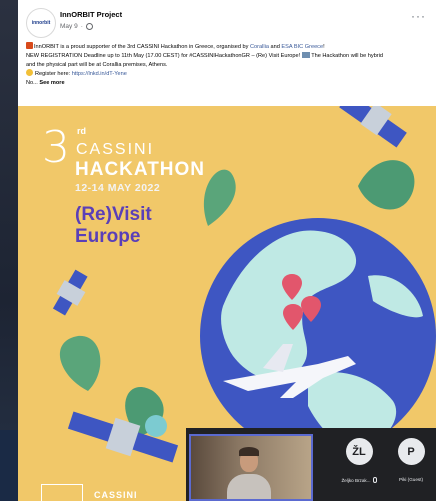  Describe the element at coordinates (302, 47) in the screenshot. I see `esa-bic-link: ESA BIC Greece` at that location.